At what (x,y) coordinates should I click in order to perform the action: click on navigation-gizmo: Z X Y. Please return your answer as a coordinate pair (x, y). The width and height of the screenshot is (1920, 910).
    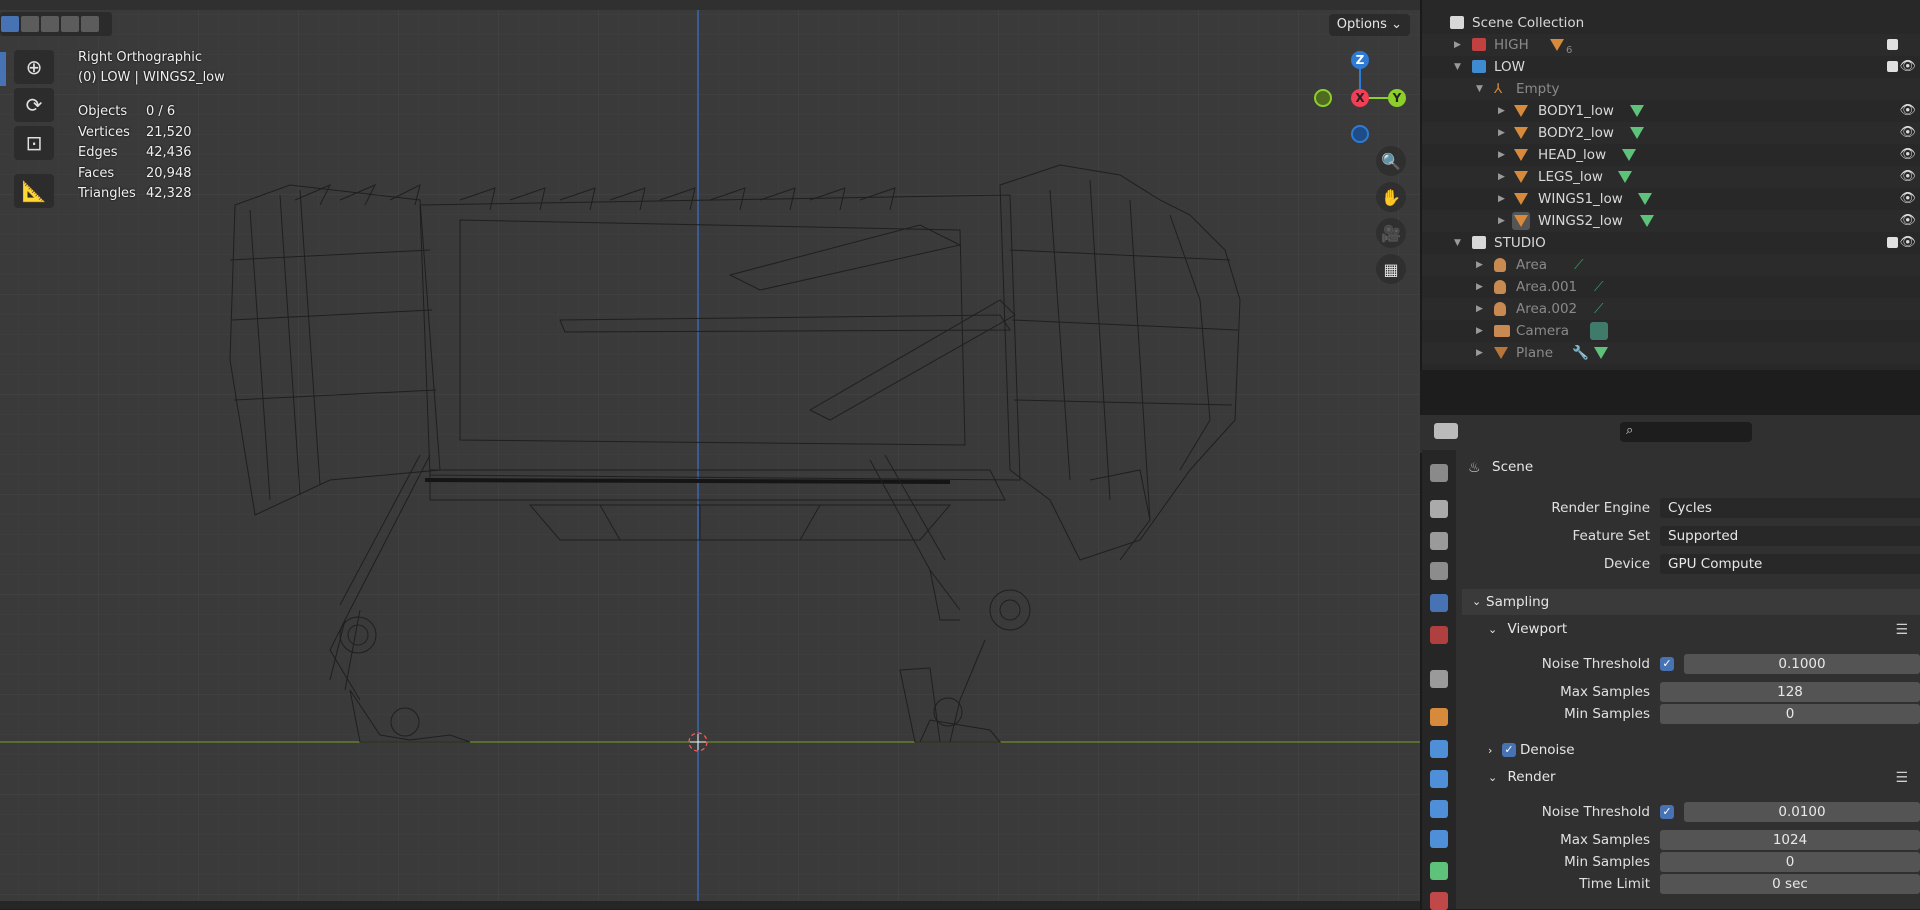
    Looking at the image, I should click on (1358, 96).